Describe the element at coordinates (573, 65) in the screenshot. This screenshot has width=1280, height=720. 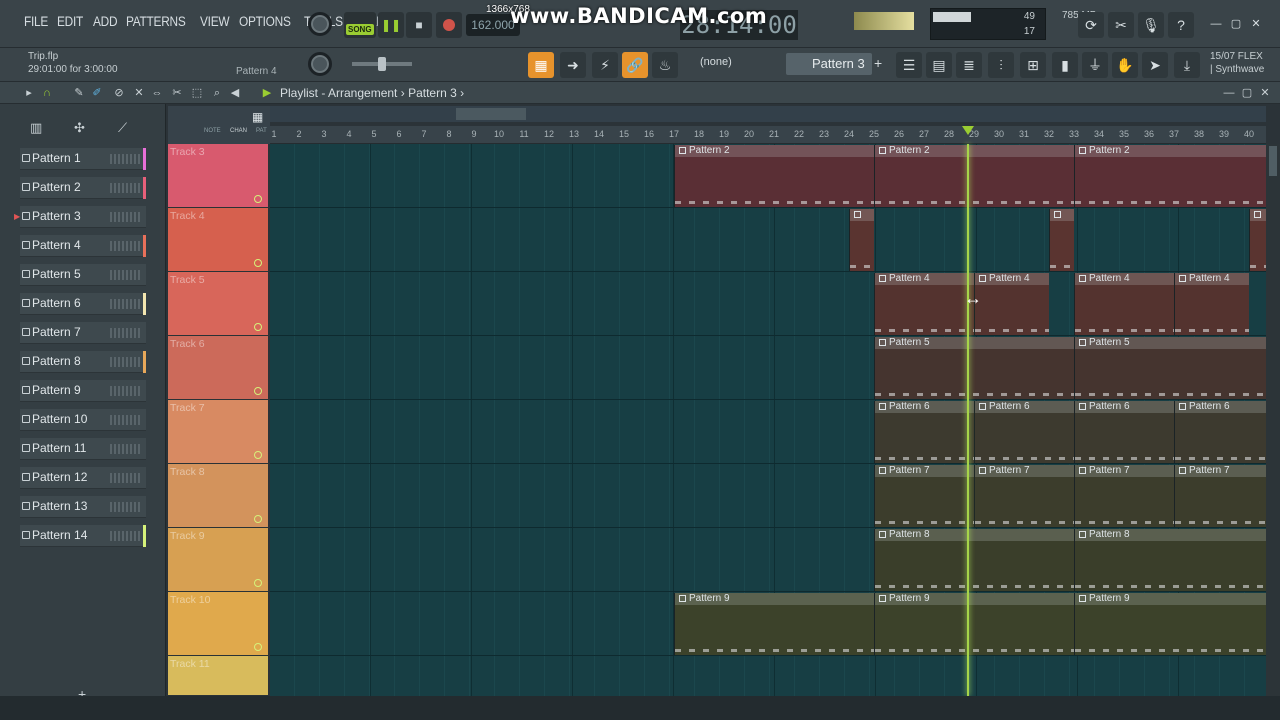
I see `step-edit-button: ➜` at that location.